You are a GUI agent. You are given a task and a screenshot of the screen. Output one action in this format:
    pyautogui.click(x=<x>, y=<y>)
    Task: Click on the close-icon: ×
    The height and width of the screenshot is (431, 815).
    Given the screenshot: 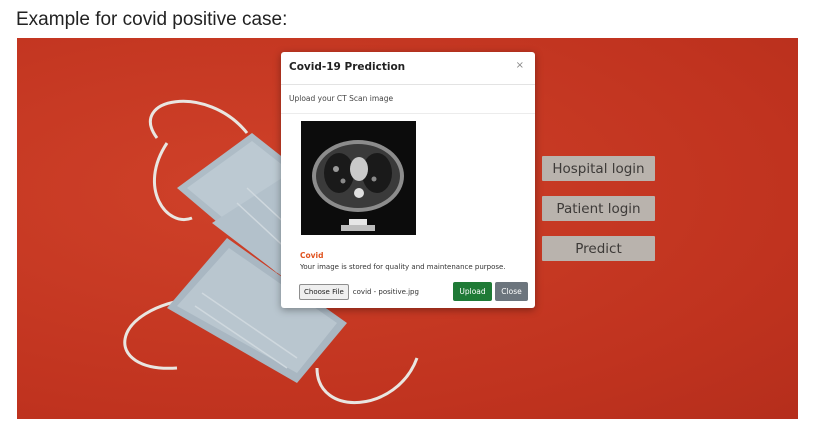 What is the action you would take?
    pyautogui.click(x=520, y=65)
    